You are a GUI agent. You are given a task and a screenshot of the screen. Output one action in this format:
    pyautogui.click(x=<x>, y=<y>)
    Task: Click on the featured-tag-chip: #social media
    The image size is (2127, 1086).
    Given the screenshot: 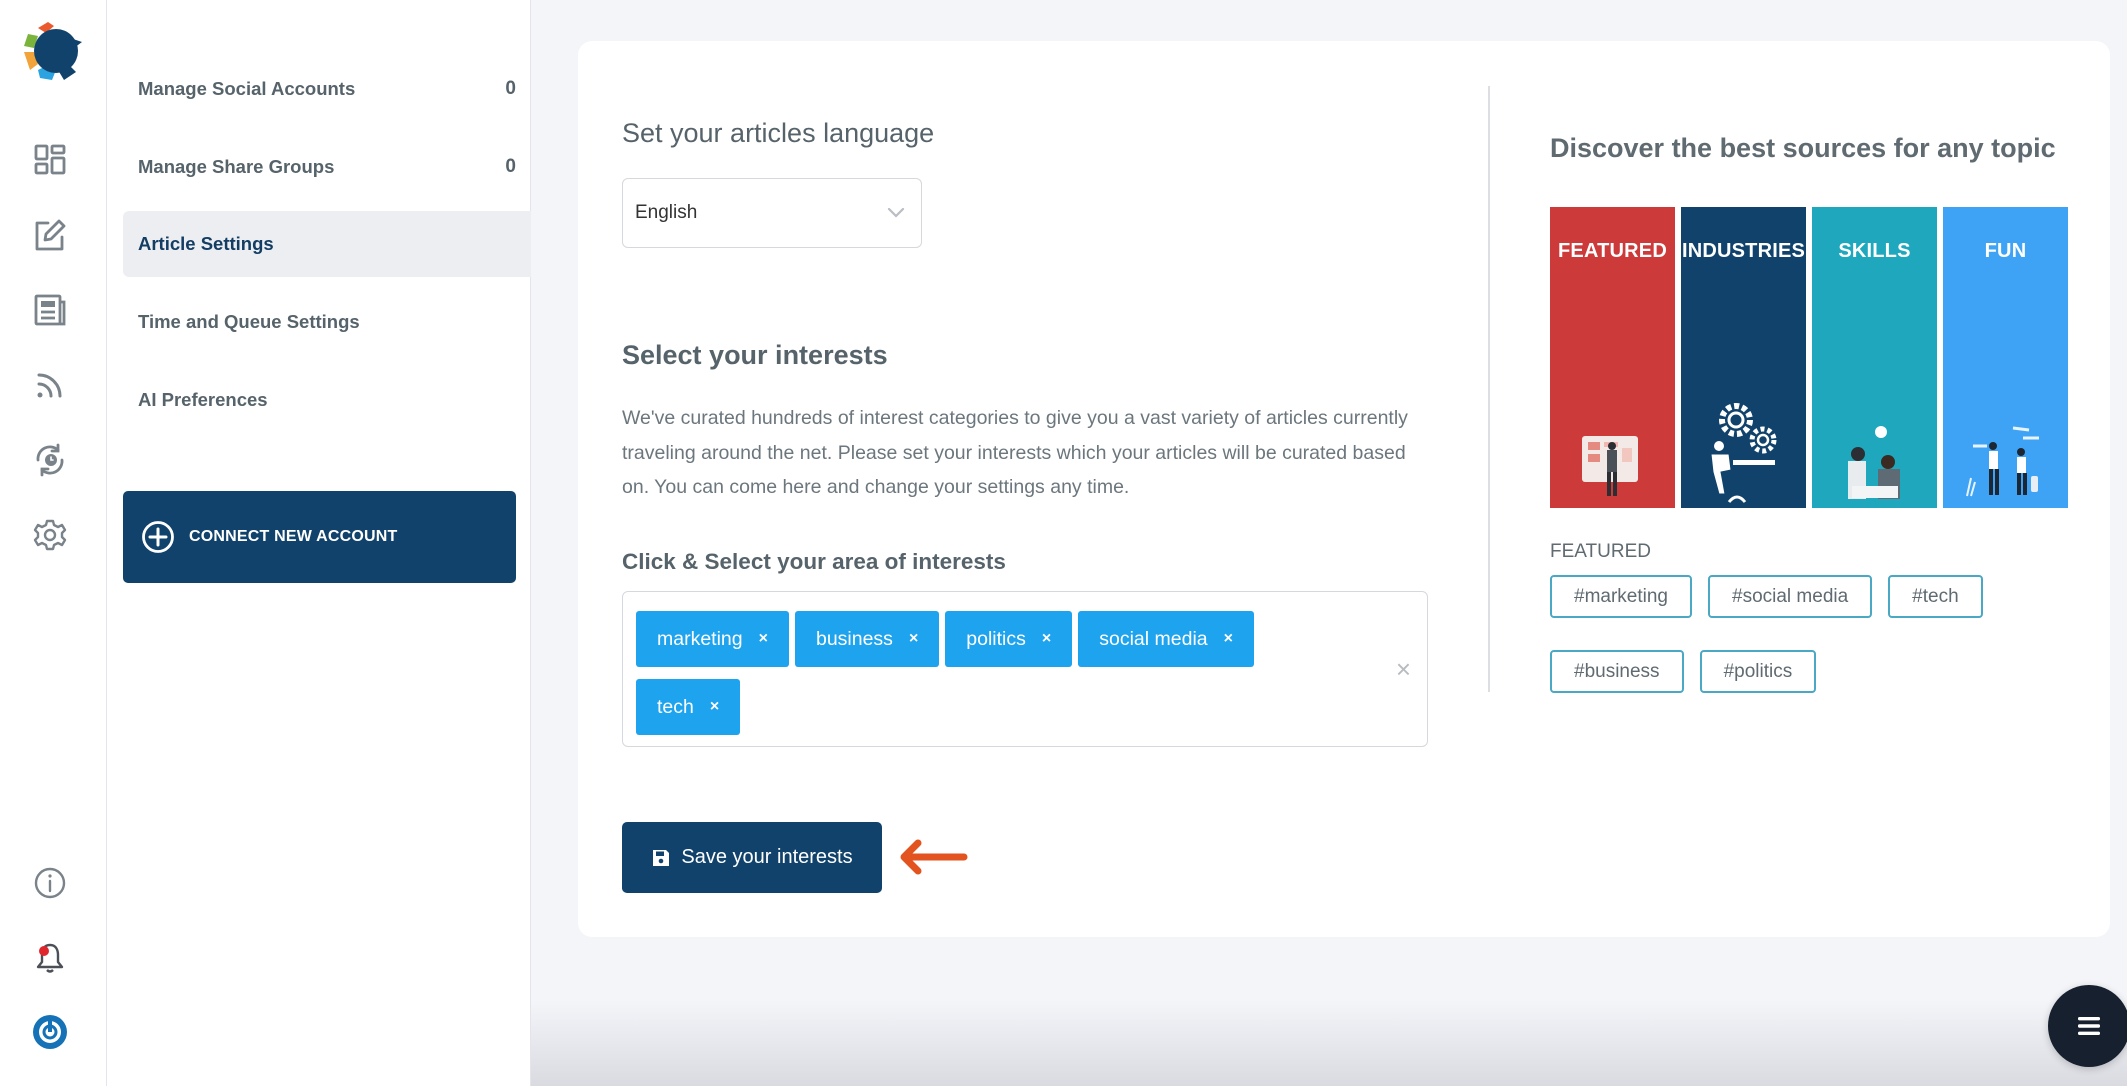 What is the action you would take?
    pyautogui.click(x=1790, y=596)
    